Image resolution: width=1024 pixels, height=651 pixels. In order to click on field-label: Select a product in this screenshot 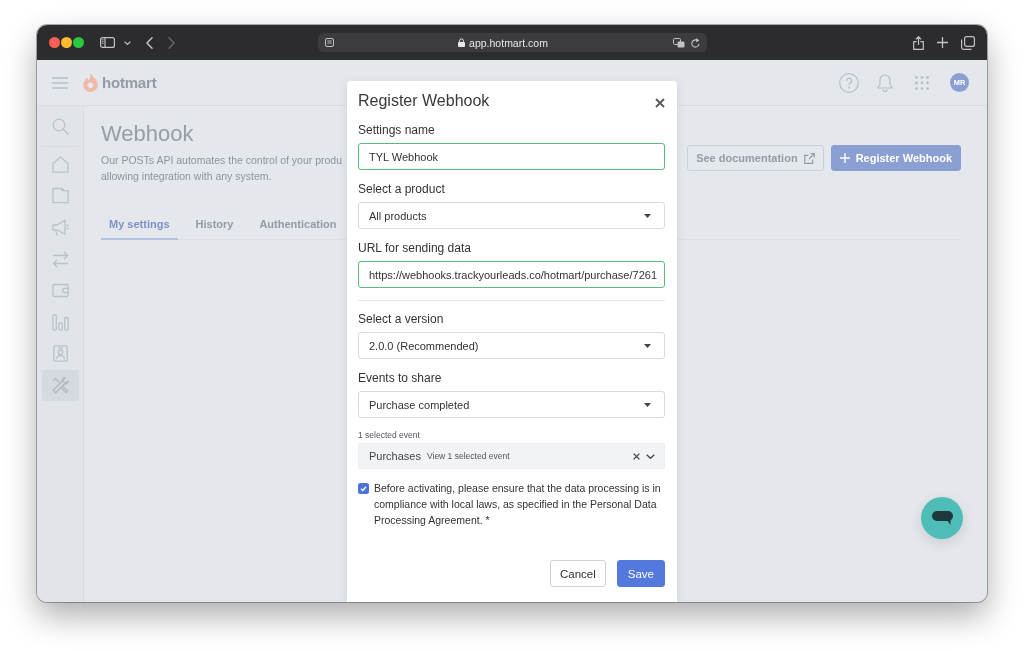, I will do `click(401, 189)`.